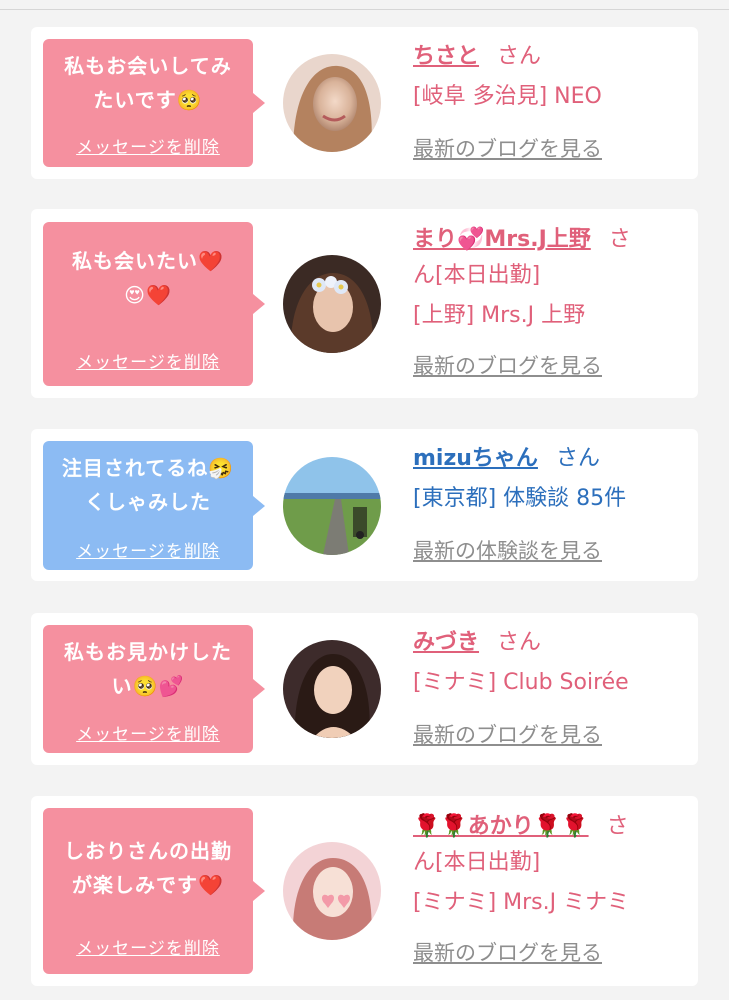 This screenshot has width=729, height=1000. I want to click on message-text: 私も会いたい❤️ 😍❤️, so click(148, 278).